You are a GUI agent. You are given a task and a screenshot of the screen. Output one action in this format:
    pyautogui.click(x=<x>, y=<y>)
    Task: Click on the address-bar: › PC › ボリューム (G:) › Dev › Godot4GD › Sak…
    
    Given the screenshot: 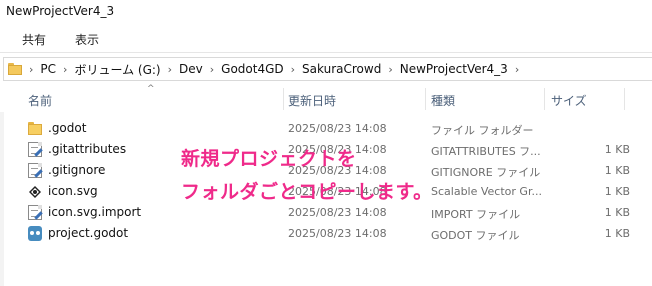 What is the action you would take?
    pyautogui.click(x=326, y=68)
    